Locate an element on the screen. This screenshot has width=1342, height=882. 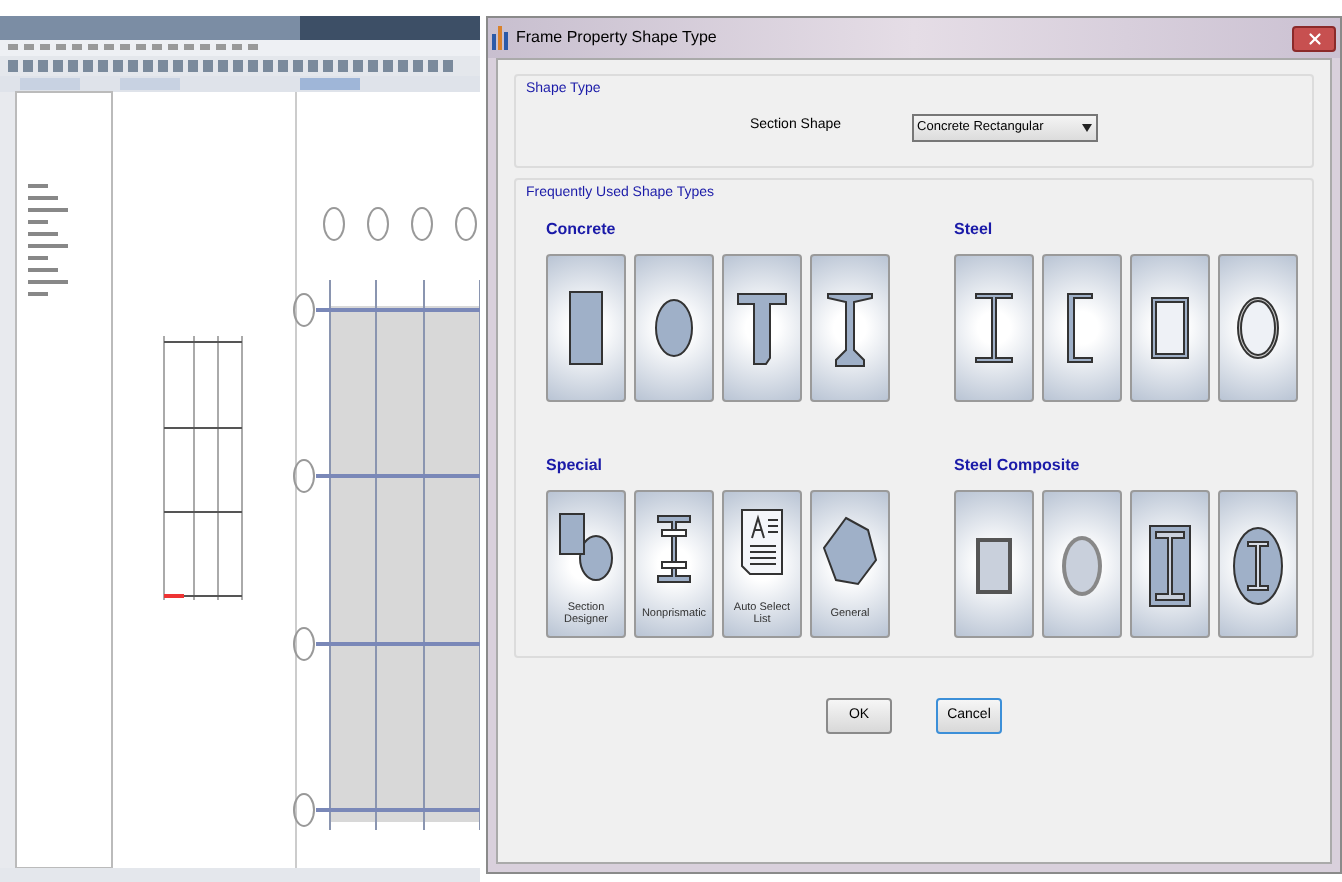
dropdown-caret-icon is located at coordinates (1086, 127).